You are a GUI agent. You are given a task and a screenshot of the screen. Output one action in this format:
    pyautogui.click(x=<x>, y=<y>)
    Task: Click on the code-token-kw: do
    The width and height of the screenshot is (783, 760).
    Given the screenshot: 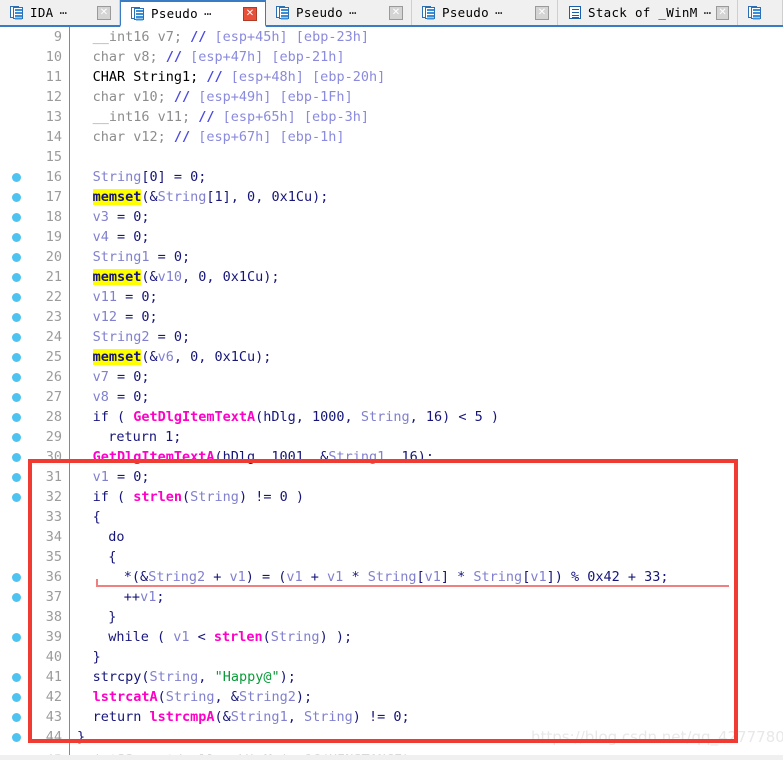 What is the action you would take?
    pyautogui.click(x=116, y=537)
    